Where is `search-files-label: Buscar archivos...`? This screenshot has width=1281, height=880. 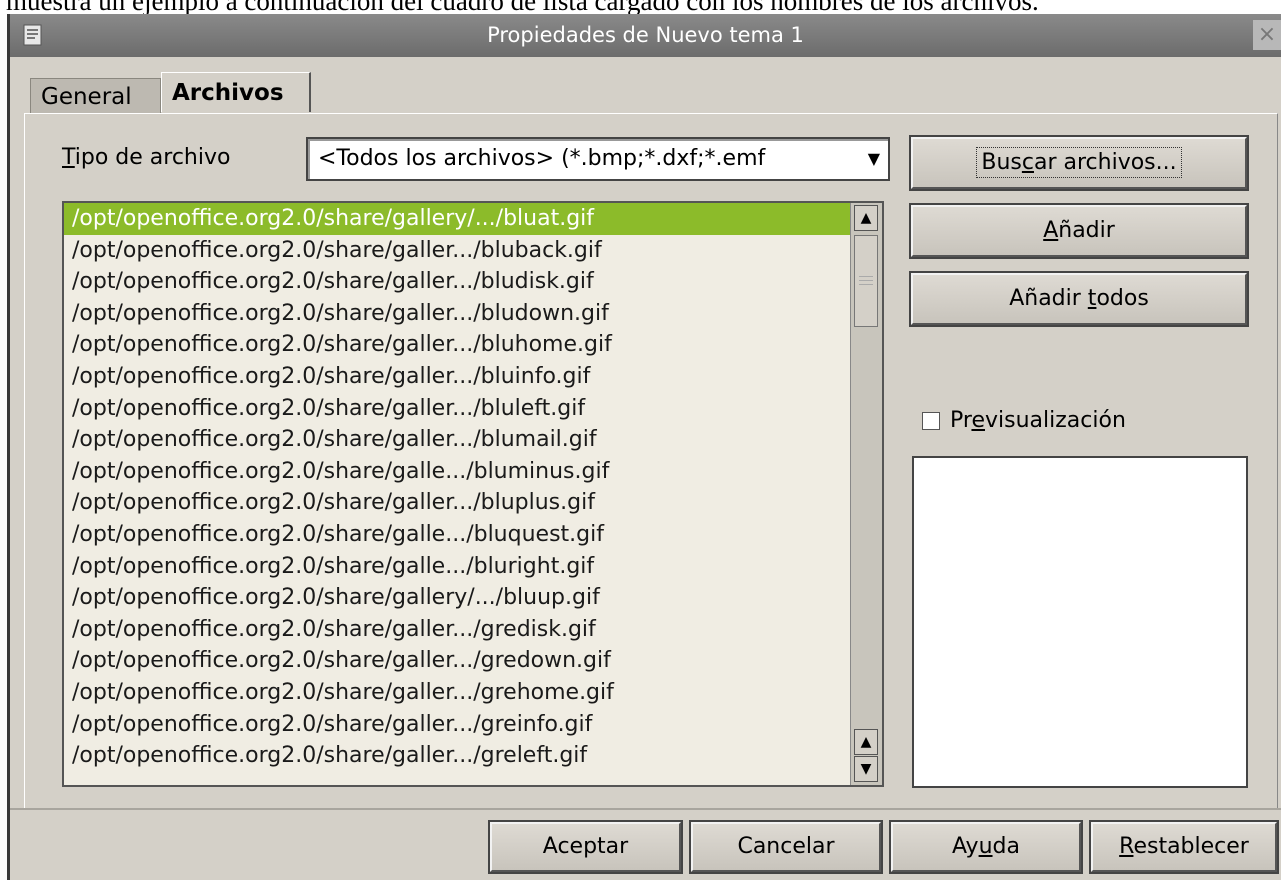
search-files-label: Buscar archivos... is located at coordinates (1079, 162).